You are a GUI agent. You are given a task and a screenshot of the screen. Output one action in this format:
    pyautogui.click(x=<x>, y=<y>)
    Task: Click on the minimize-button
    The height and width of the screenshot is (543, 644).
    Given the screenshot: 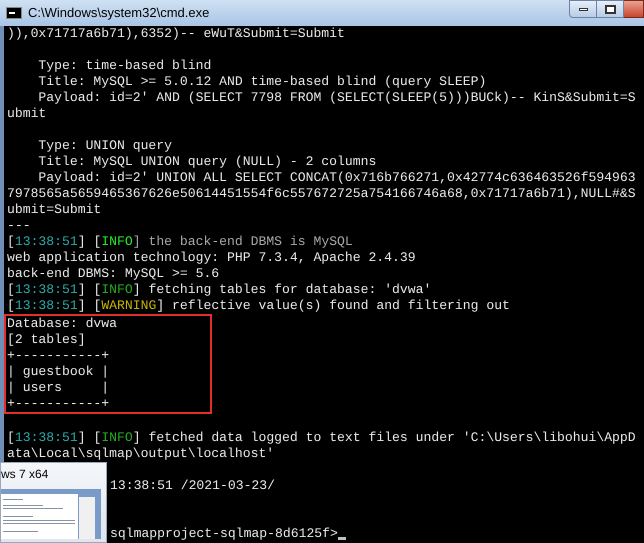 What is the action you would take?
    pyautogui.click(x=583, y=9)
    